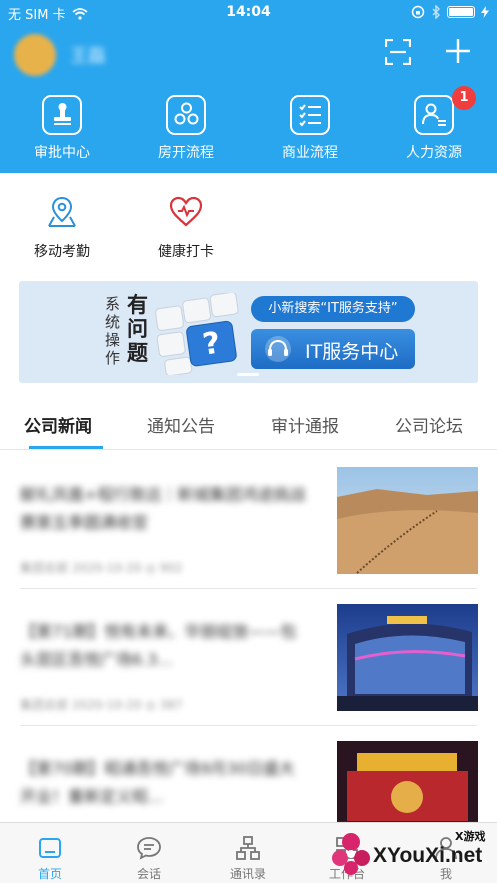  Describe the element at coordinates (418, 12) in the screenshot. I see `rotation-lock-icon` at that location.